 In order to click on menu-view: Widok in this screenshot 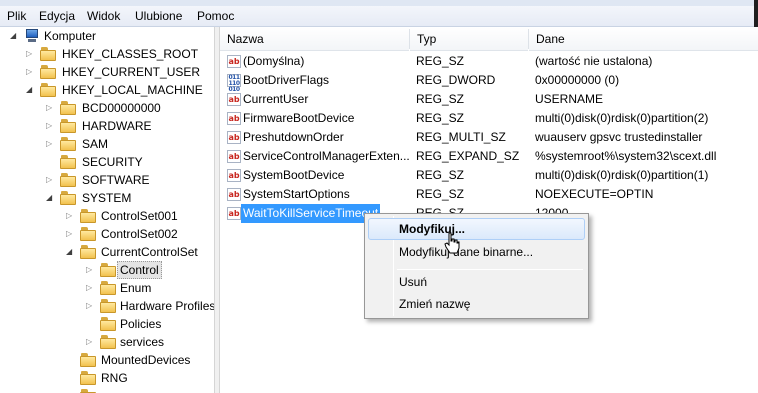, I will do `click(103, 16)`.